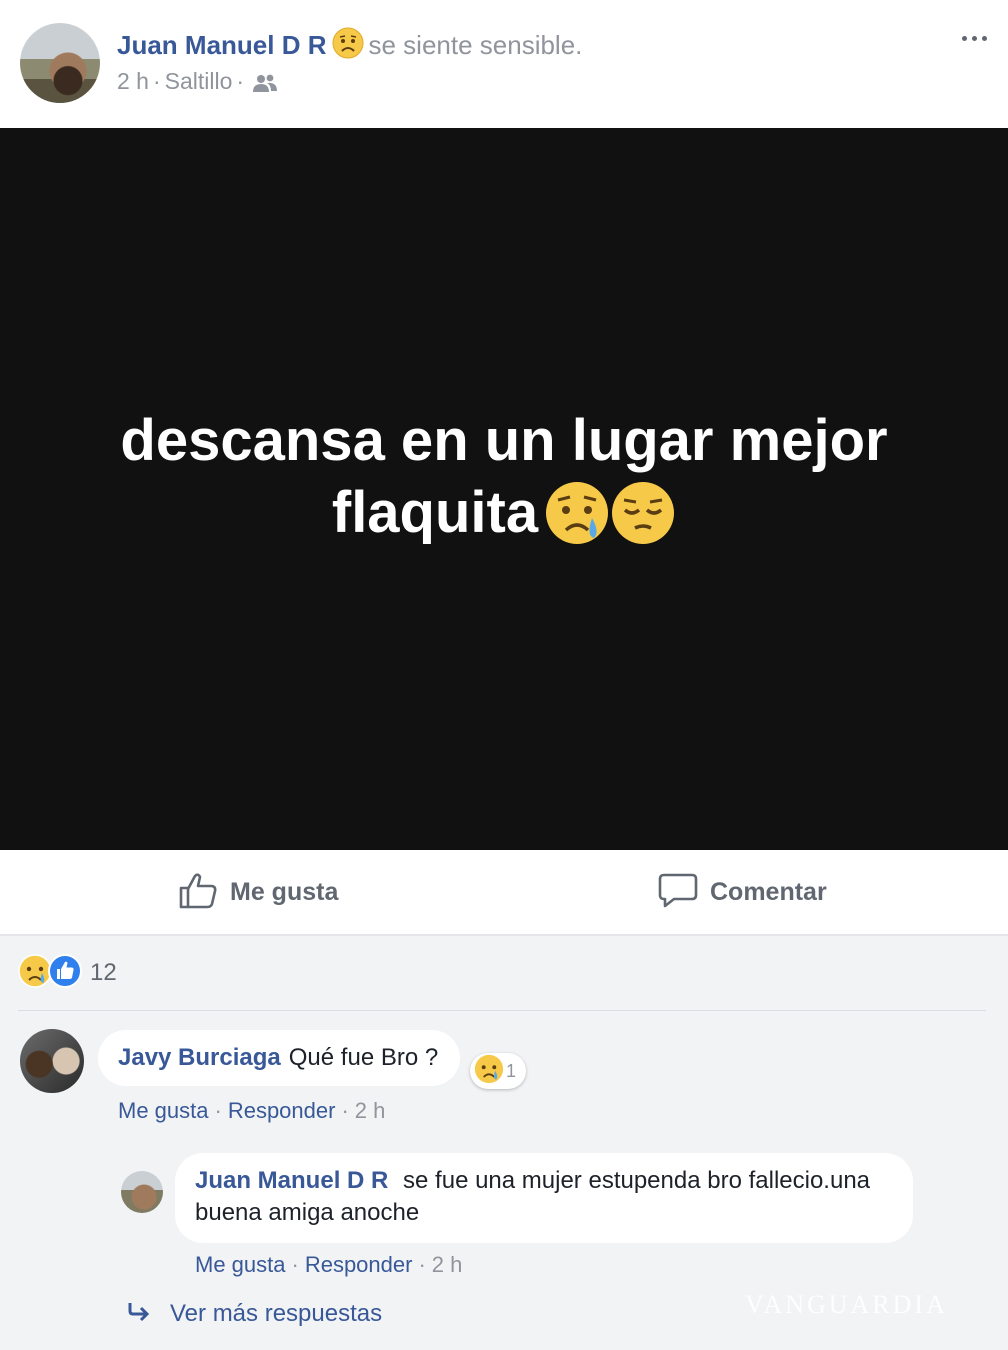 The height and width of the screenshot is (1350, 1008). Describe the element at coordinates (370, 1110) in the screenshot. I see `comment-time: 2 h` at that location.